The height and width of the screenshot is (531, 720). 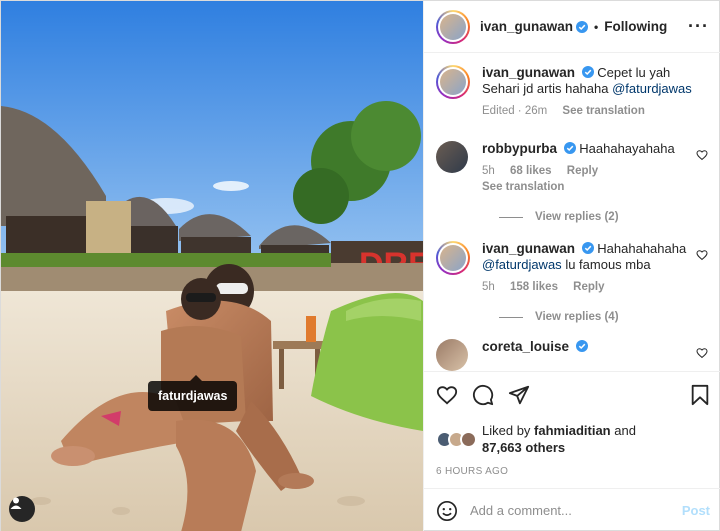 I want to click on comment-likes: 158 likes, so click(x=534, y=287).